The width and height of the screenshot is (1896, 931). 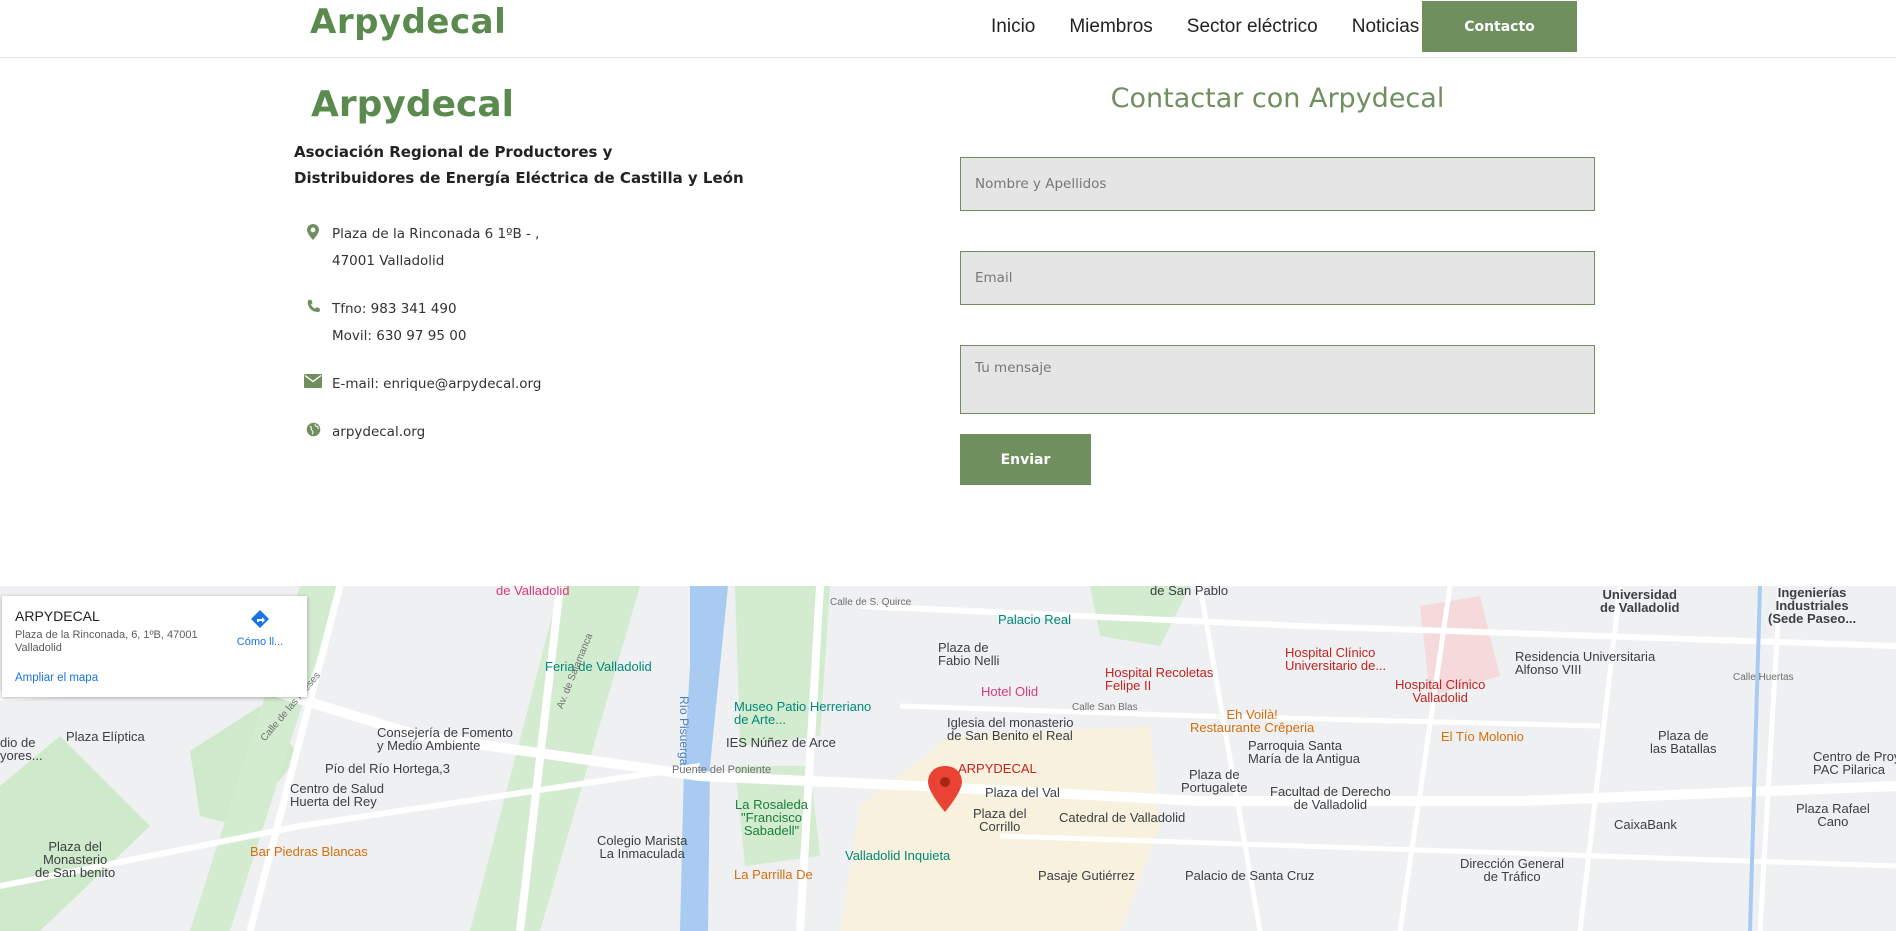 I want to click on website-row: arpydecal.org, so click(x=359, y=432).